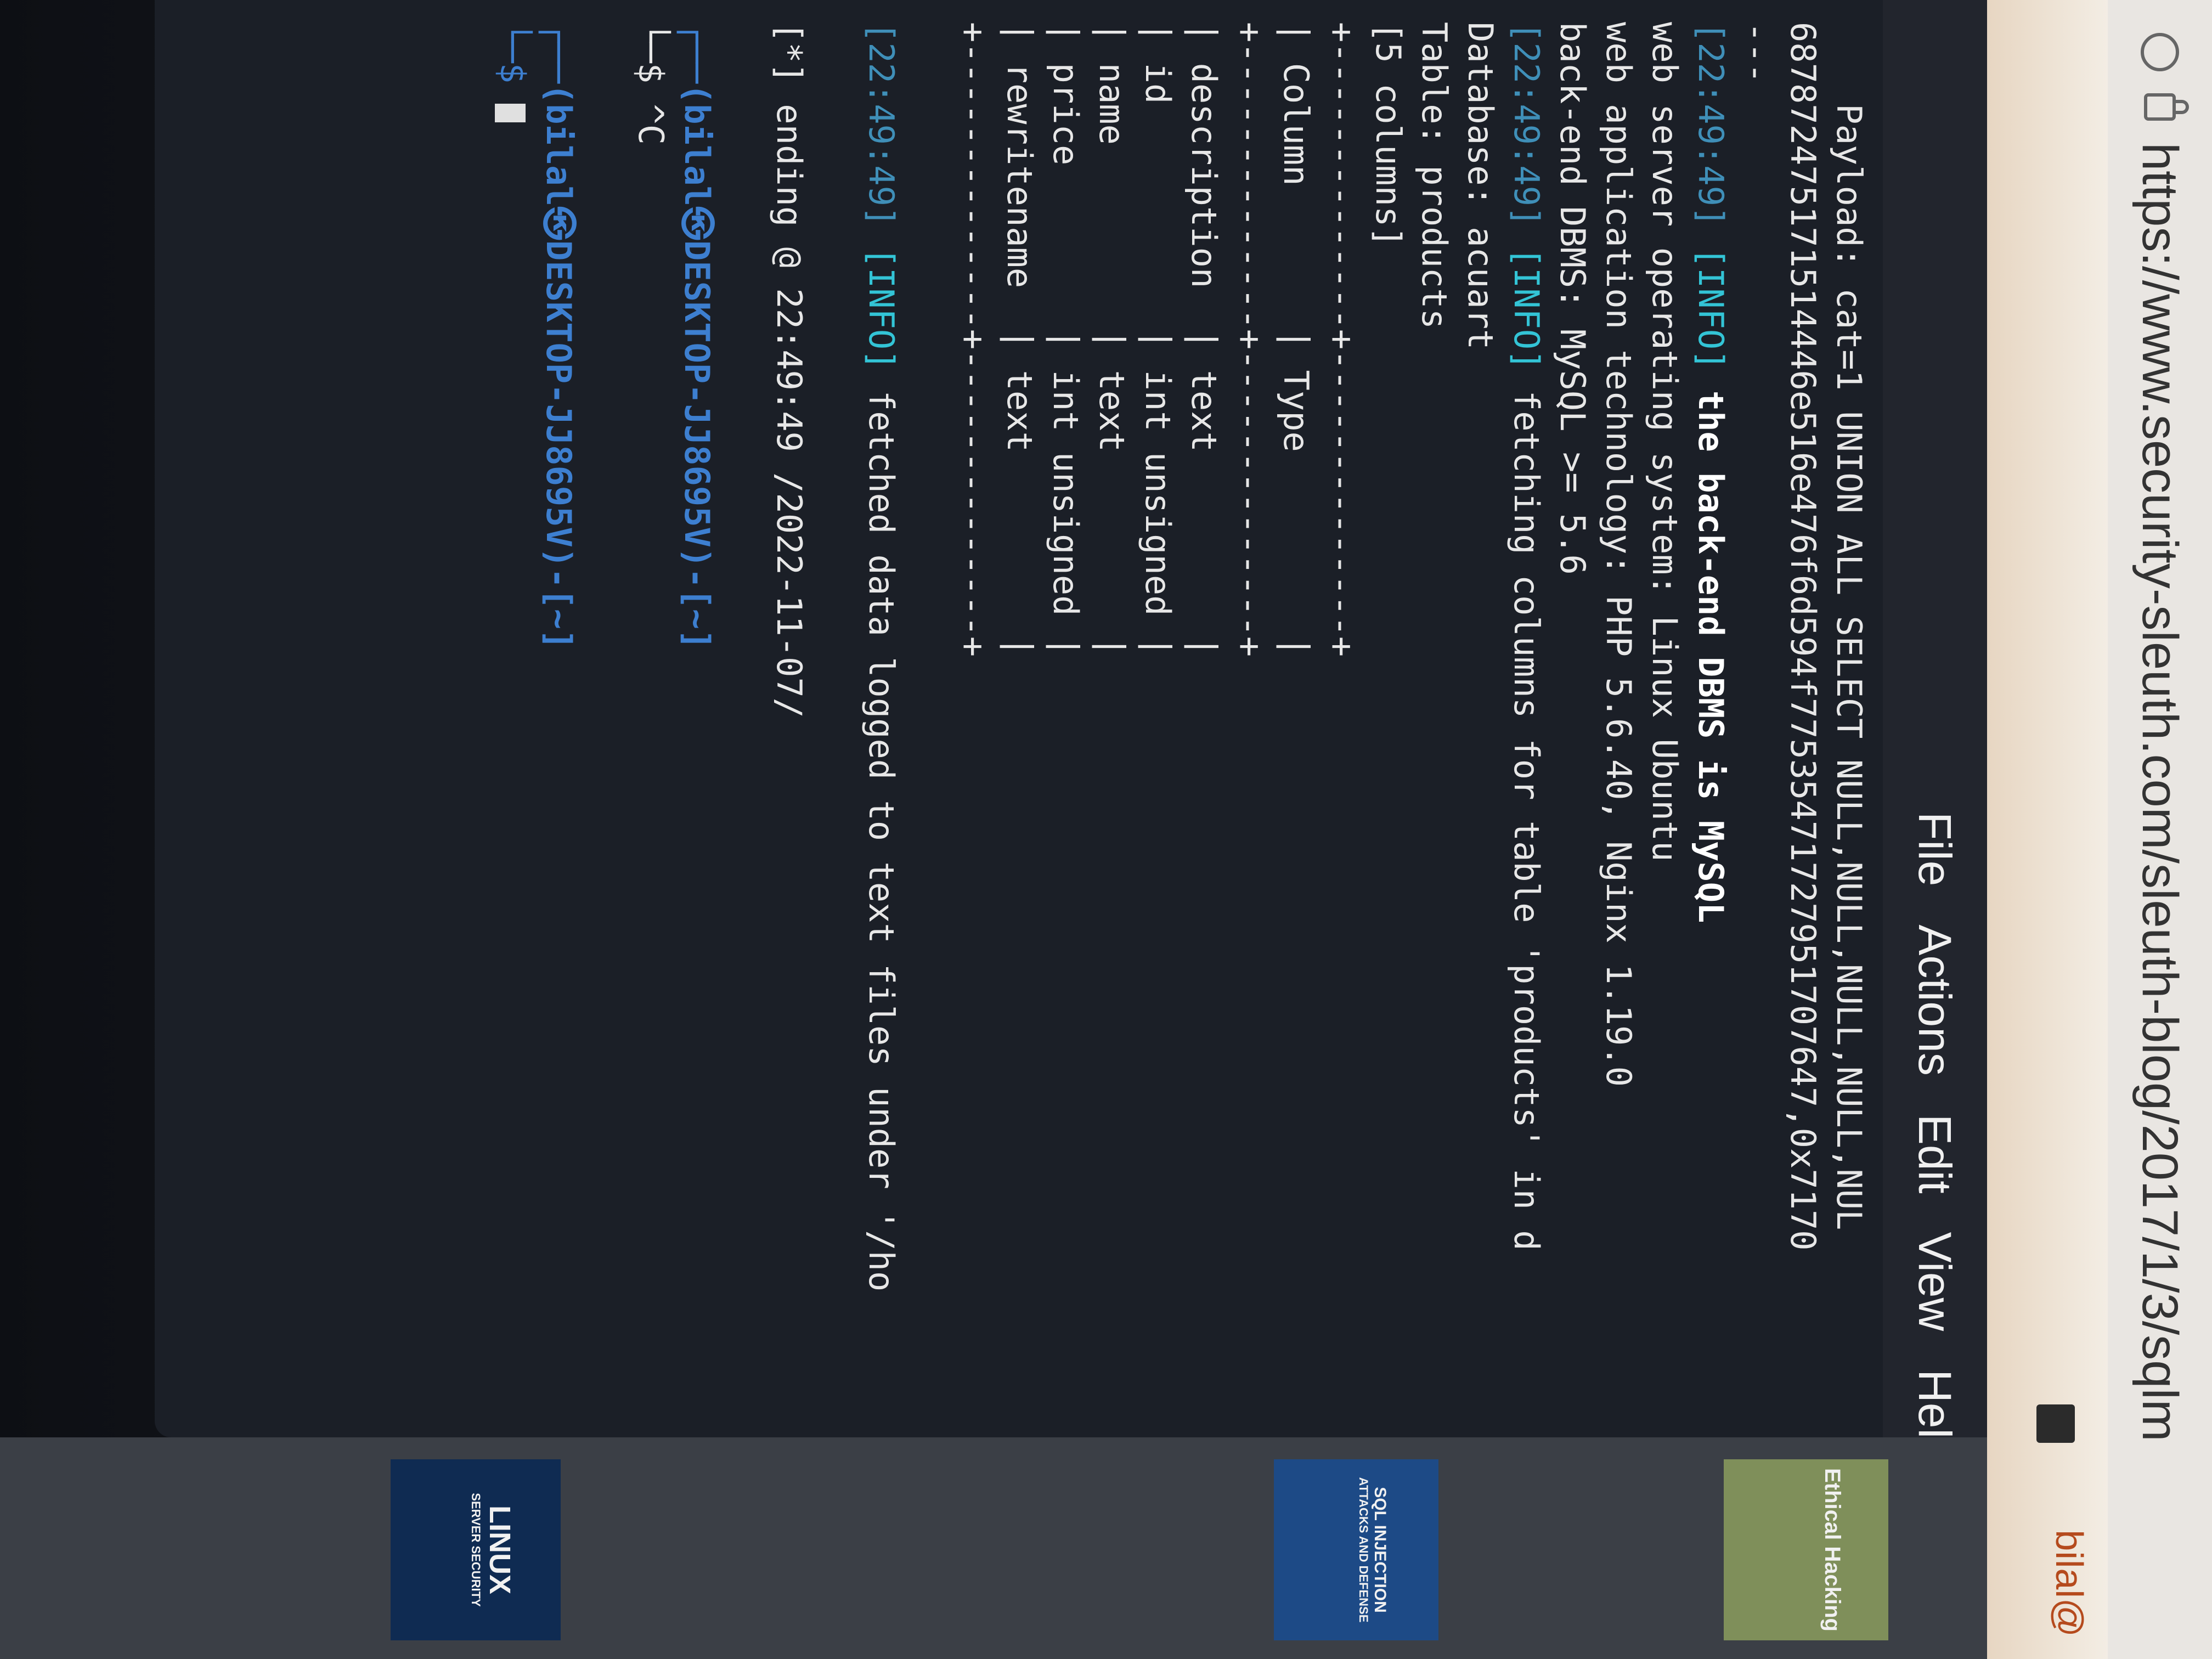 This screenshot has height=1659, width=2212. What do you see at coordinates (651, 84) in the screenshot?
I see `terminal-line: └─$ ^C` at bounding box center [651, 84].